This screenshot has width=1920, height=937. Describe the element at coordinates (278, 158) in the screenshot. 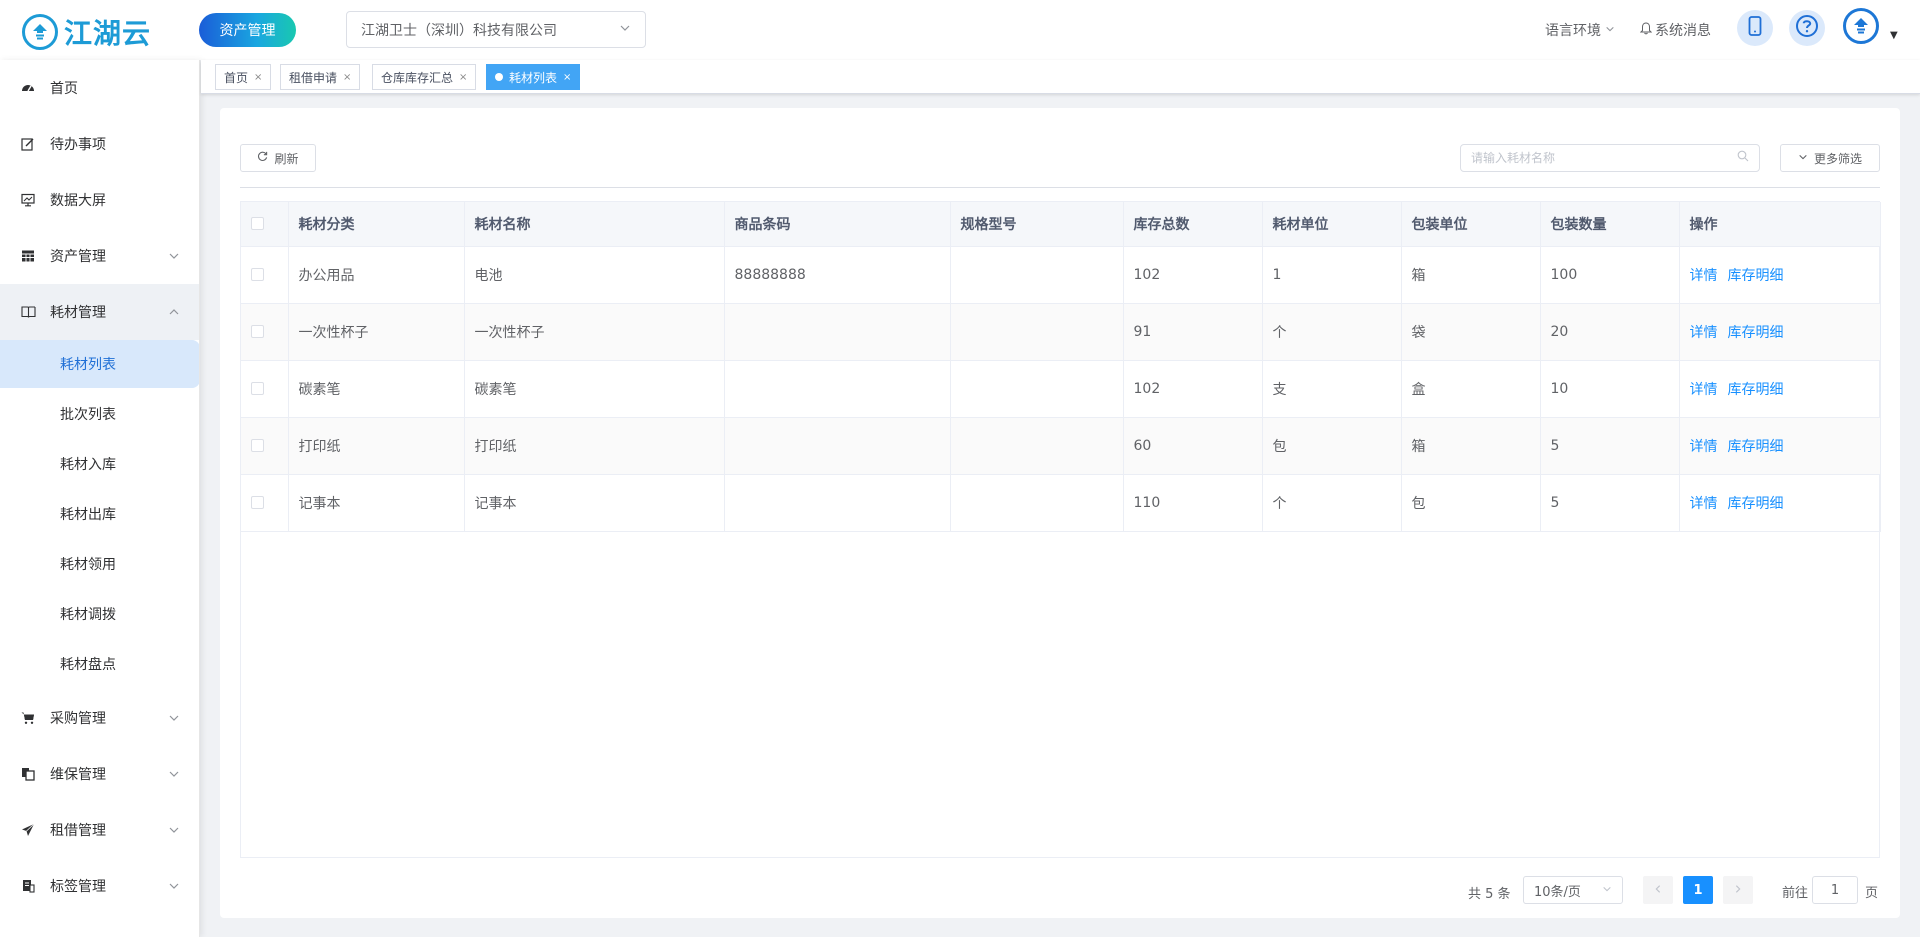

I see `refresh-button: 刷新` at that location.